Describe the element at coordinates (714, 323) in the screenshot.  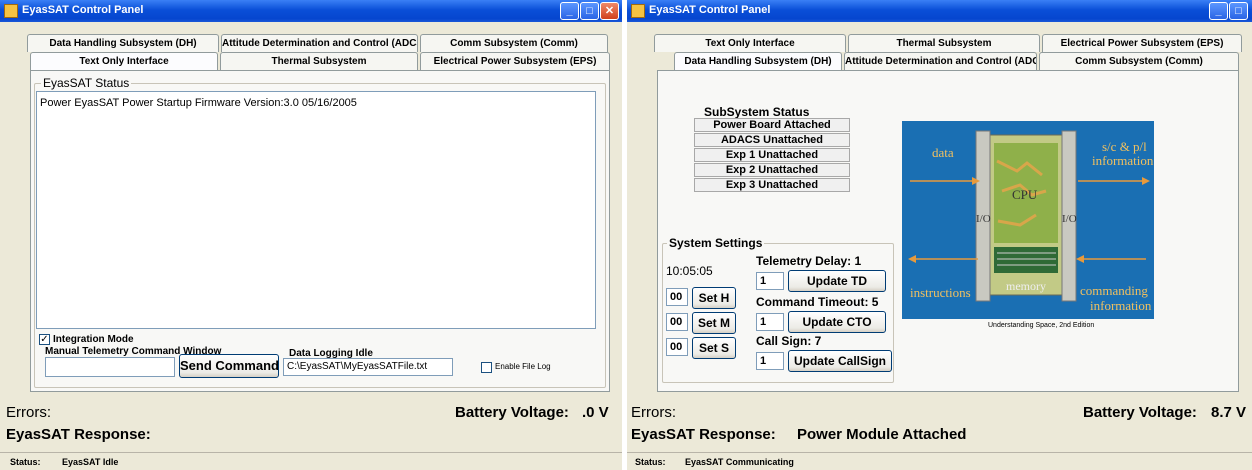
I see `set-m-button: Set M` at that location.